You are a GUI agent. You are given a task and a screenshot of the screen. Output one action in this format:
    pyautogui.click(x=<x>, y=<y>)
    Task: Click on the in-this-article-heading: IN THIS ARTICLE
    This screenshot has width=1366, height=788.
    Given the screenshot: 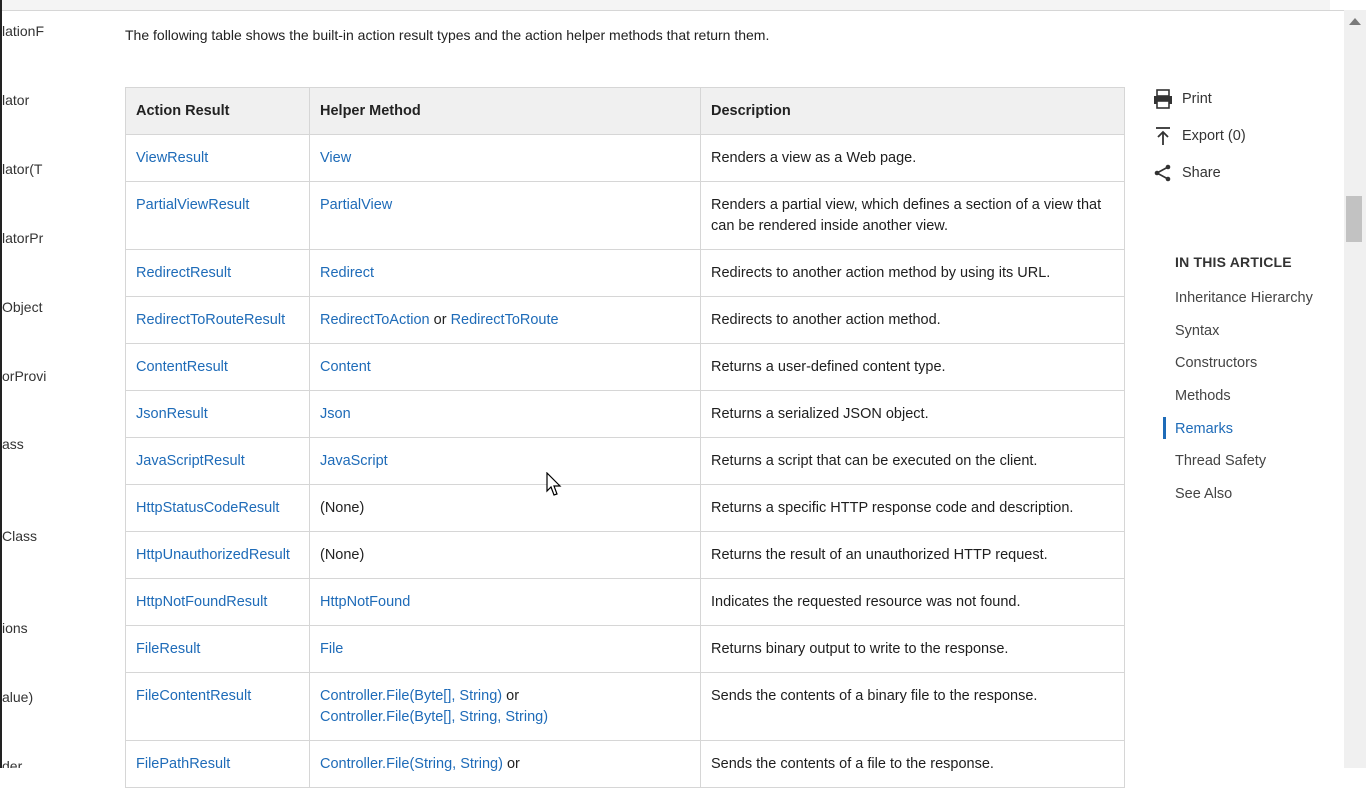 What is the action you would take?
    pyautogui.click(x=1233, y=262)
    